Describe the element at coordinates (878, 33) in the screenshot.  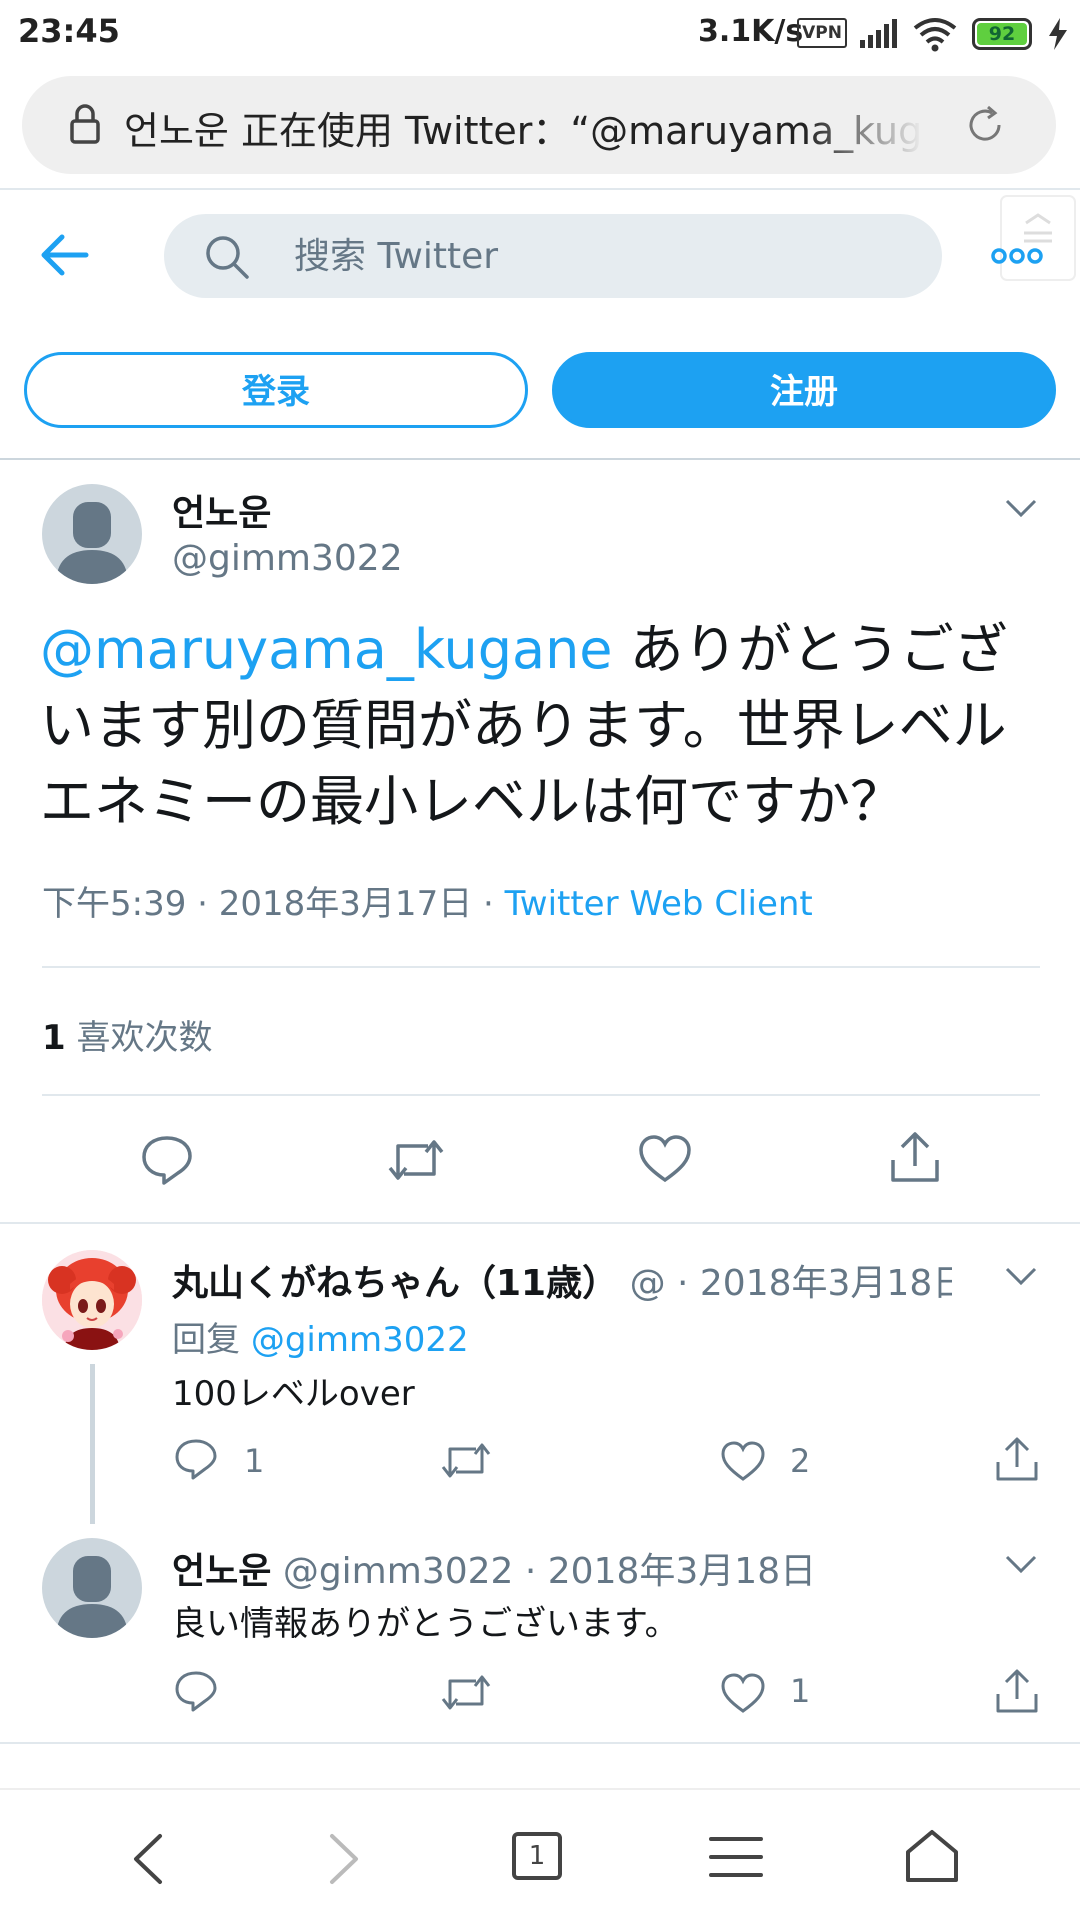
I see `signal-icon` at that location.